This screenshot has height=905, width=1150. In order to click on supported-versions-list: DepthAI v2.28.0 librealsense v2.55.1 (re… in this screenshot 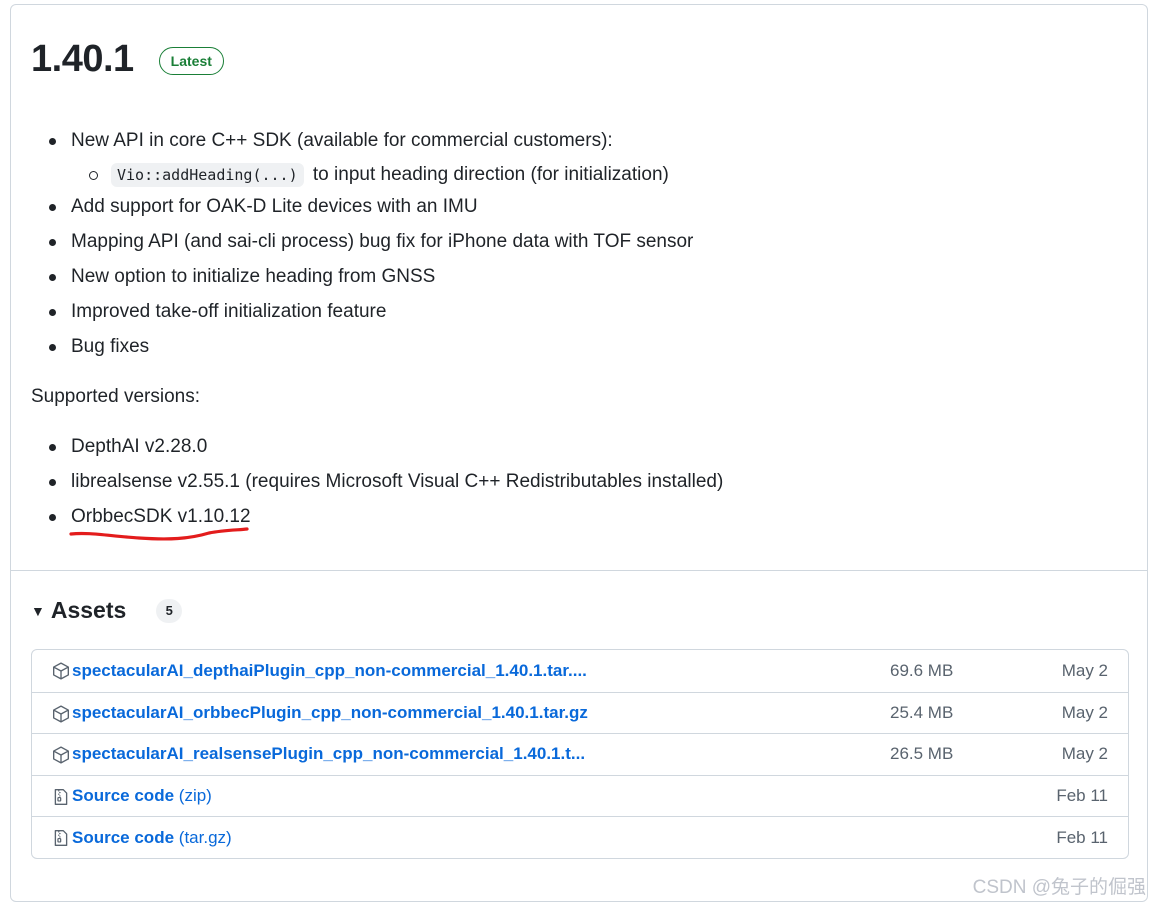, I will do `click(385, 481)`.